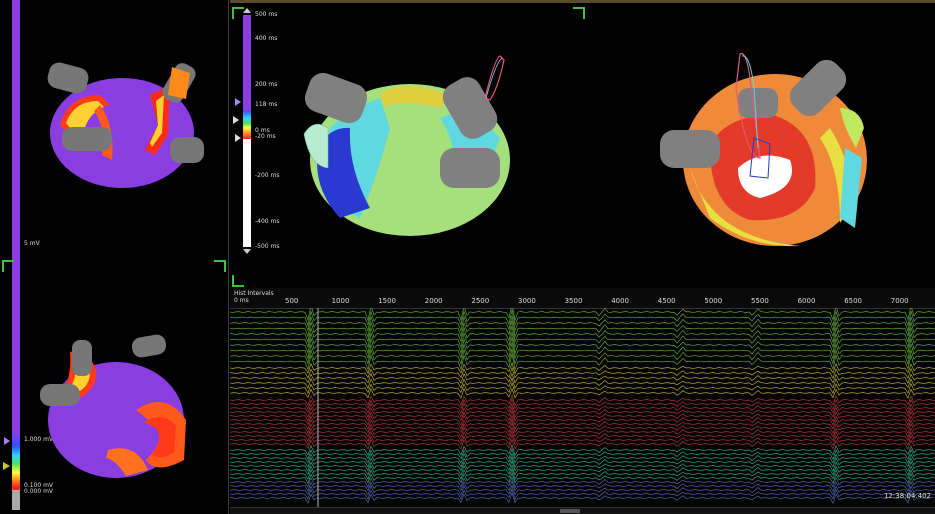 This screenshot has height=514, width=935. Describe the element at coordinates (907, 496) in the screenshot. I see `ecg-timestamp: 12:38:04.402` at that location.